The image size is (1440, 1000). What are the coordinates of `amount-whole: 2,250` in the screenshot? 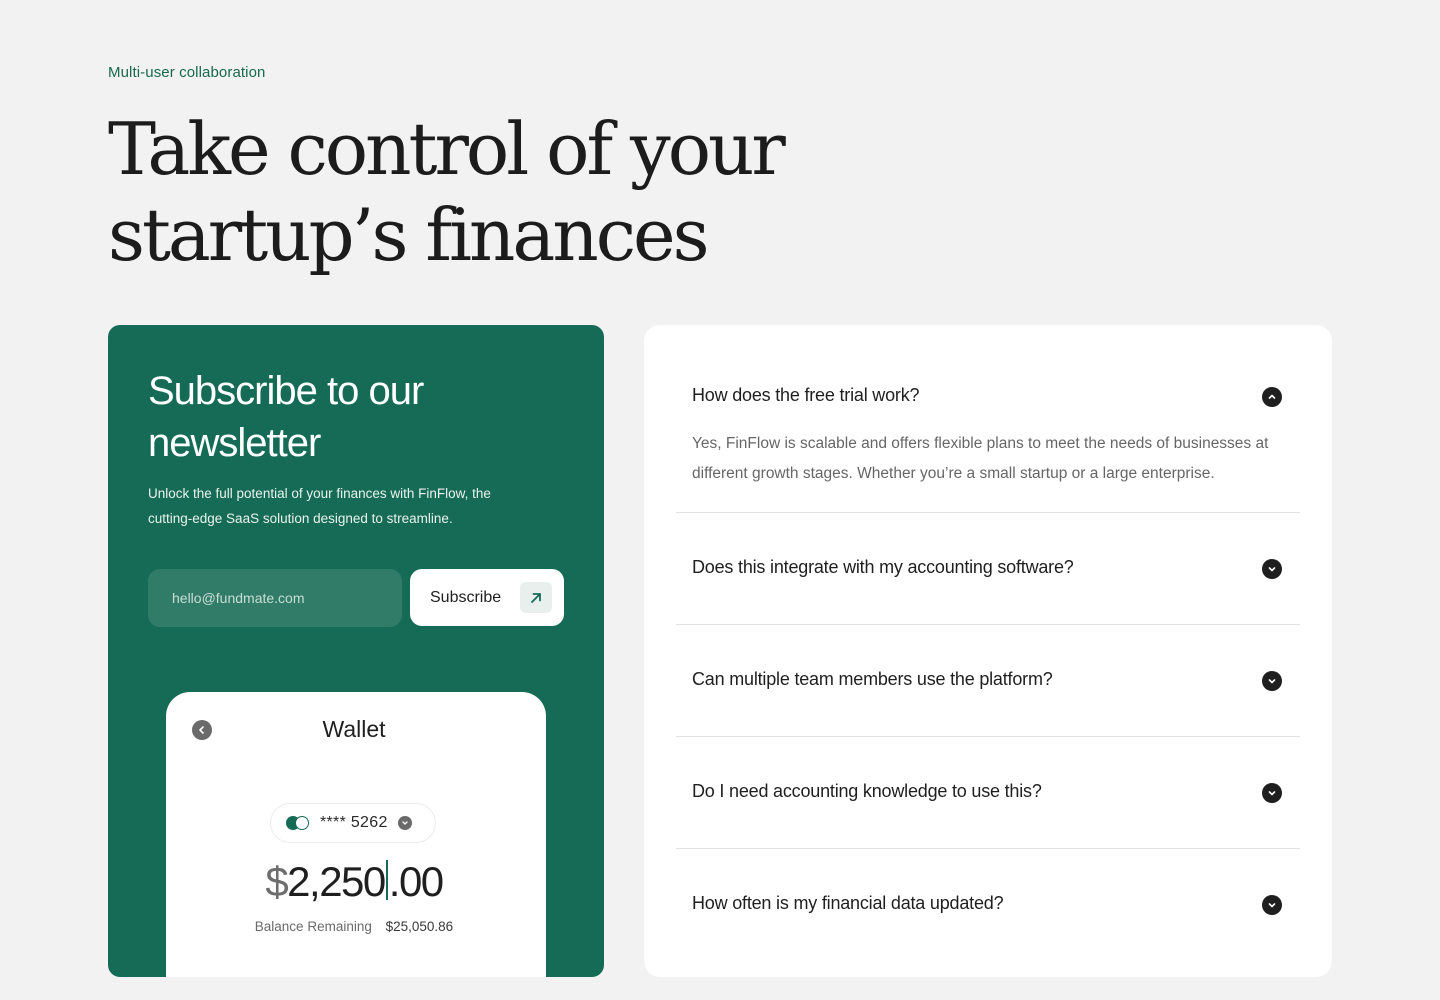 It's located at (336, 881).